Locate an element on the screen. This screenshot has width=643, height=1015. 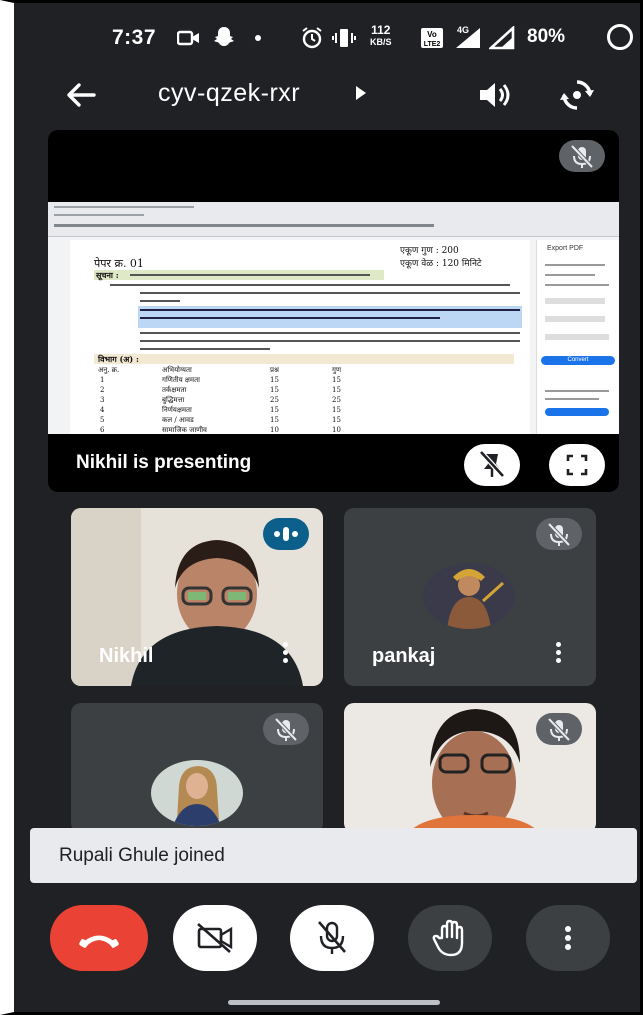
vibrate-icon is located at coordinates (344, 38).